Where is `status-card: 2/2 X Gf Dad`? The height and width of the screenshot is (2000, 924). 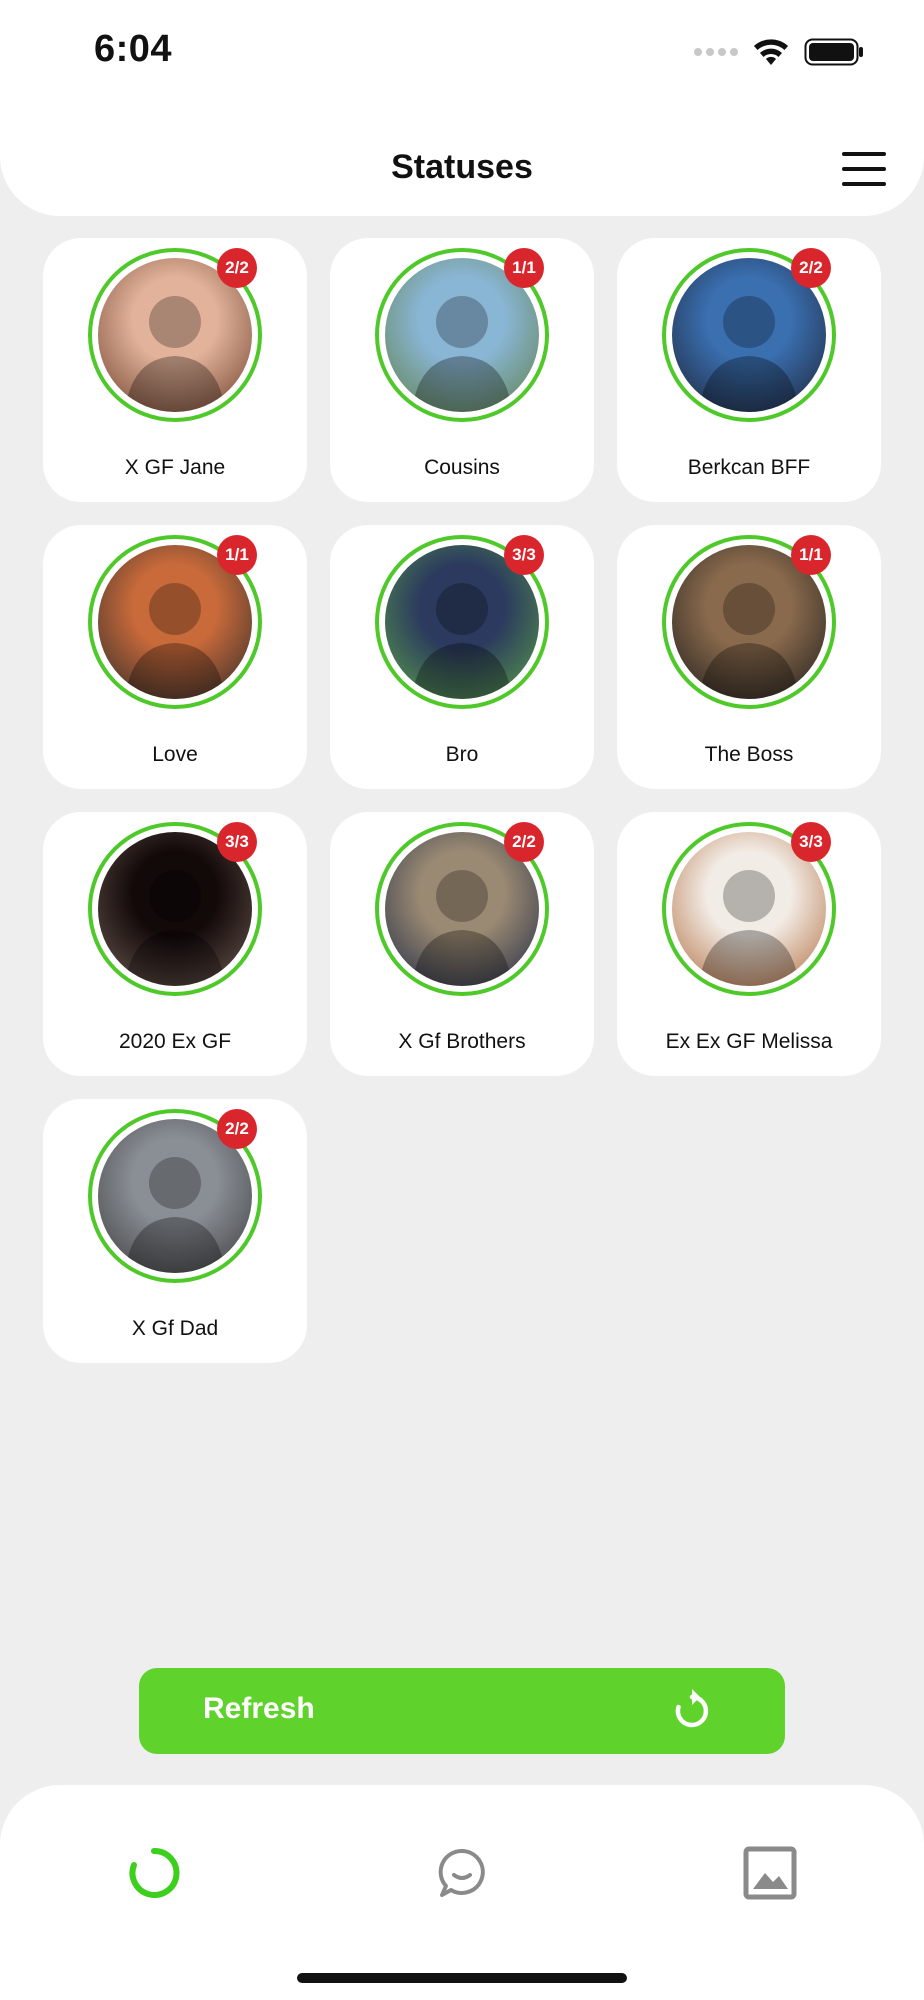 status-card: 2/2 X Gf Dad is located at coordinates (175, 1231).